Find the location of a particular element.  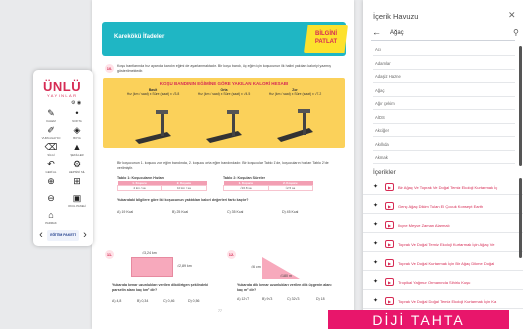

choice-d: D) 18 is located at coordinates (320, 299).